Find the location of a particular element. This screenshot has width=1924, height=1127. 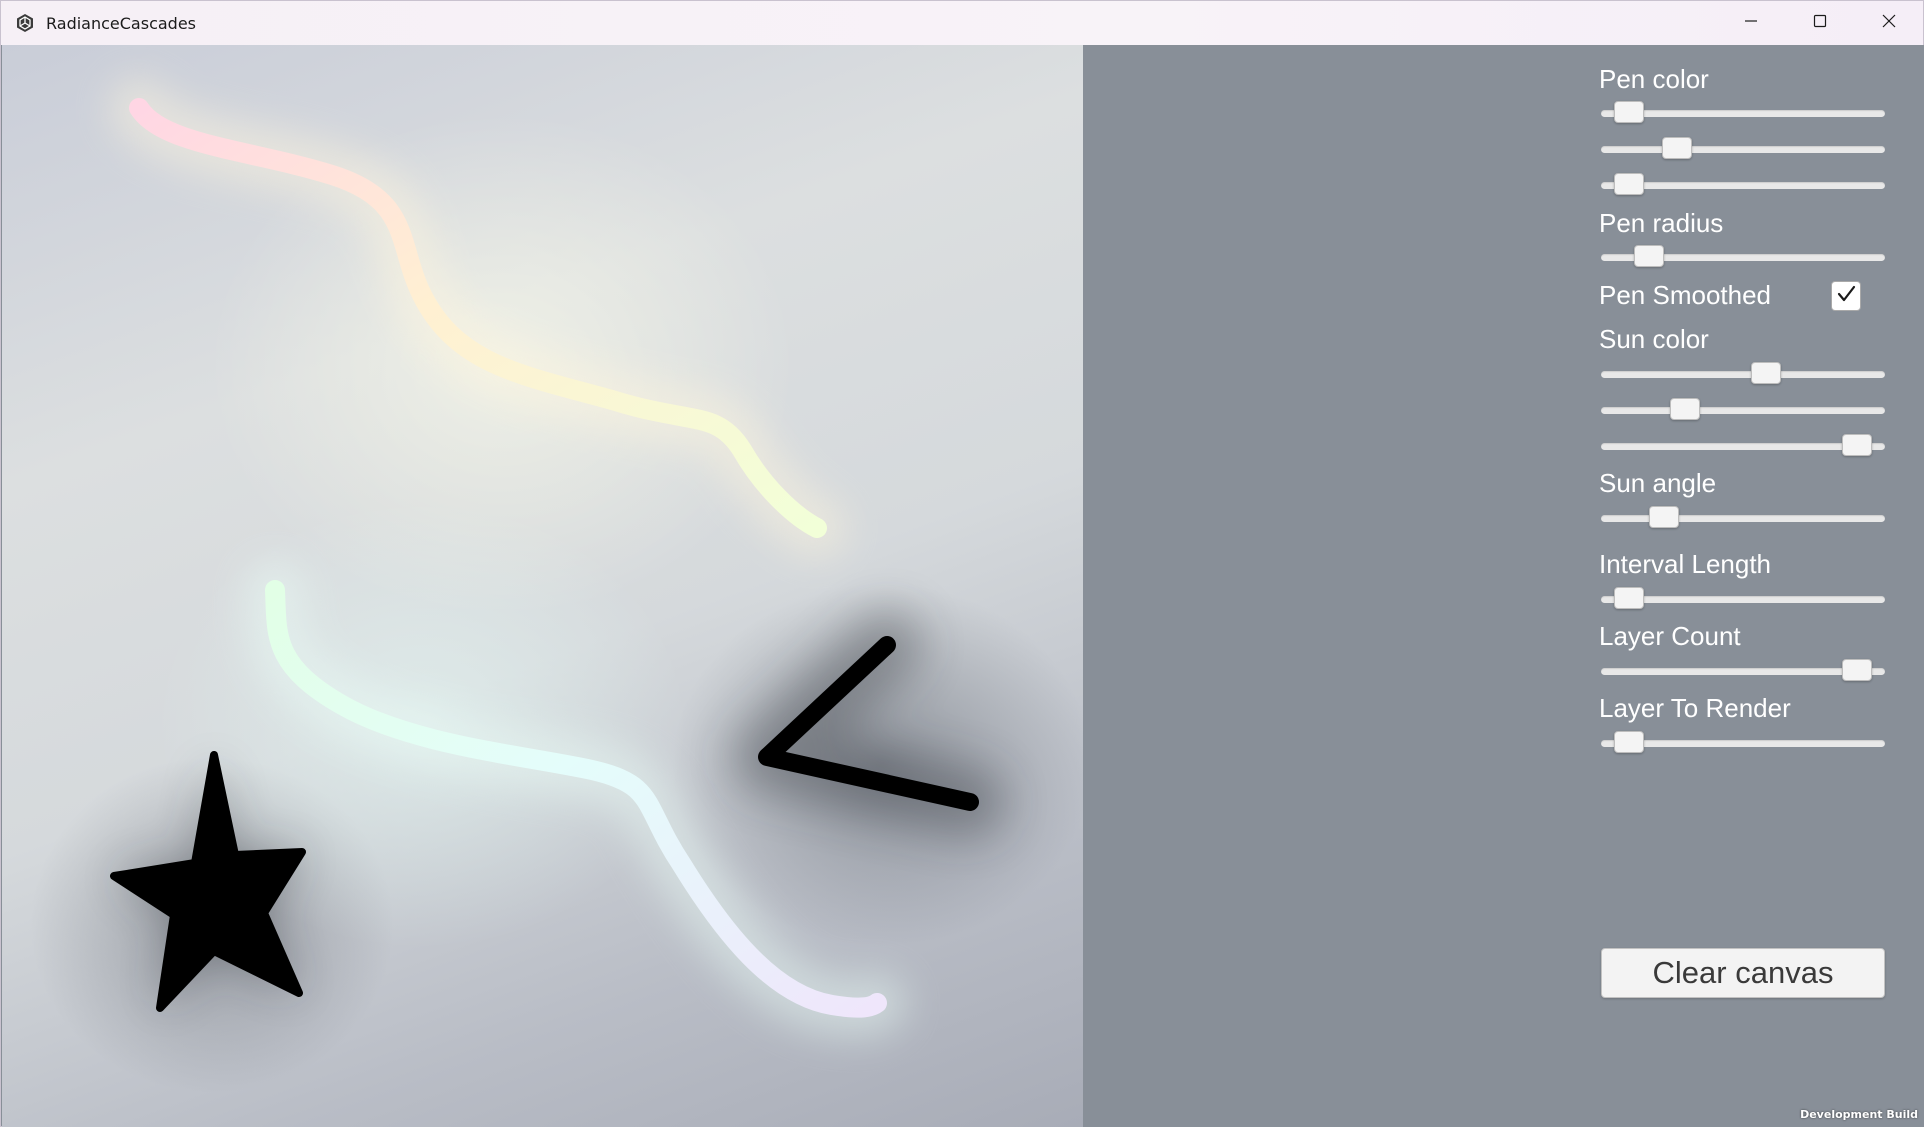

clear-canvas-button: Clear canvas is located at coordinates (1743, 973).